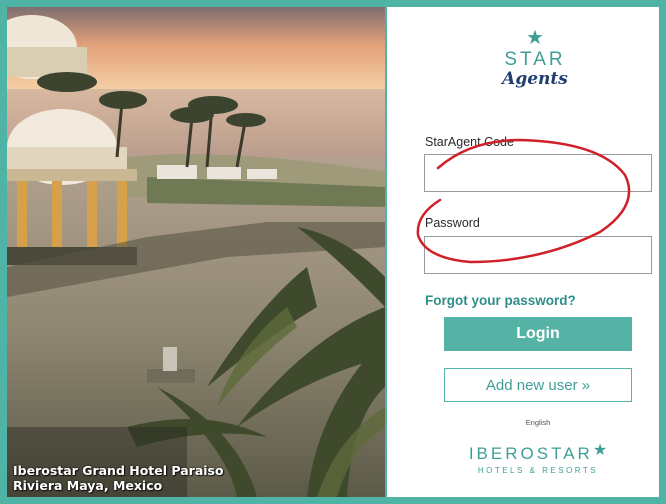 The image size is (666, 504). Describe the element at coordinates (452, 223) in the screenshot. I see `password-label: Password` at that location.